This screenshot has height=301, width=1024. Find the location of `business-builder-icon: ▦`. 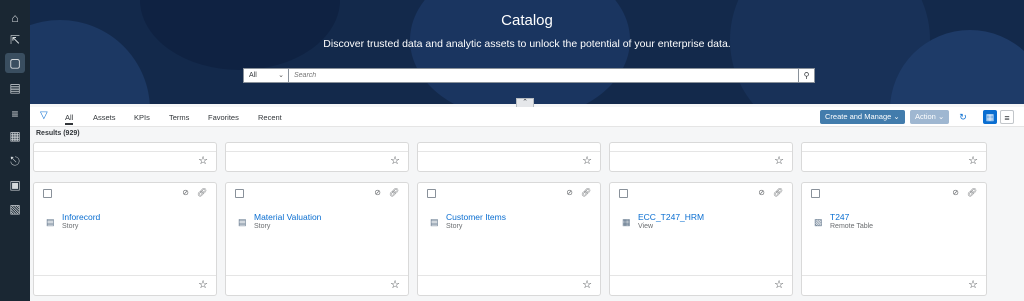

business-builder-icon: ▦ is located at coordinates (15, 136).